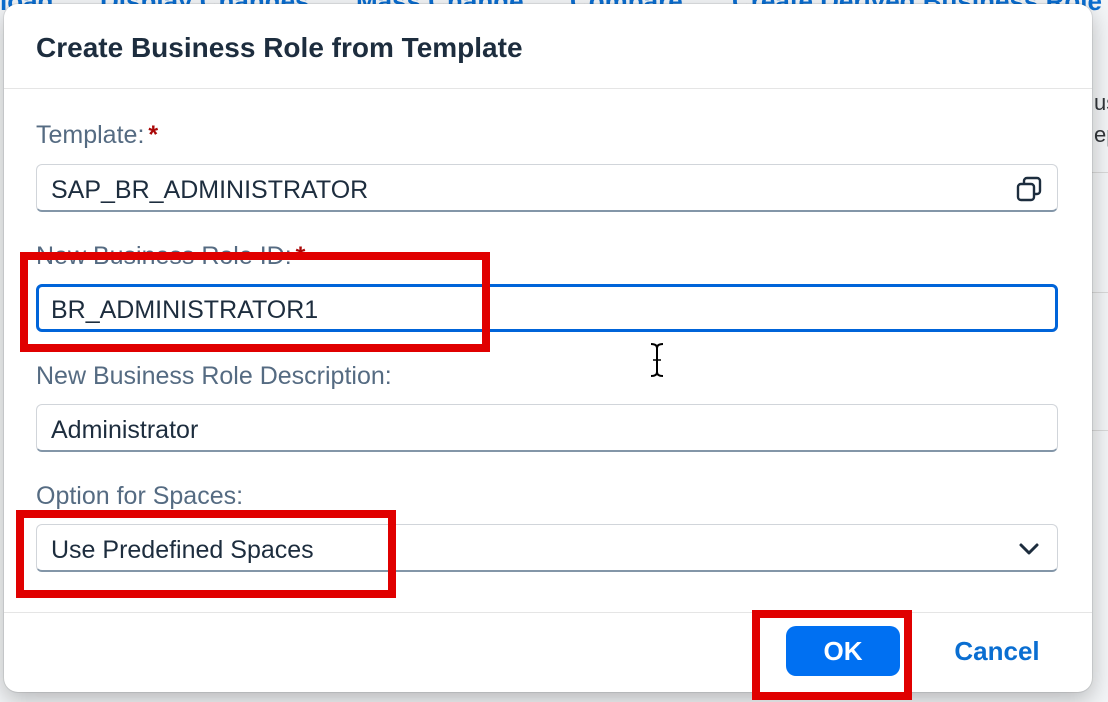  Describe the element at coordinates (210, 190) in the screenshot. I see `template-value: SAP_BR_ADMINISTRATOR` at that location.